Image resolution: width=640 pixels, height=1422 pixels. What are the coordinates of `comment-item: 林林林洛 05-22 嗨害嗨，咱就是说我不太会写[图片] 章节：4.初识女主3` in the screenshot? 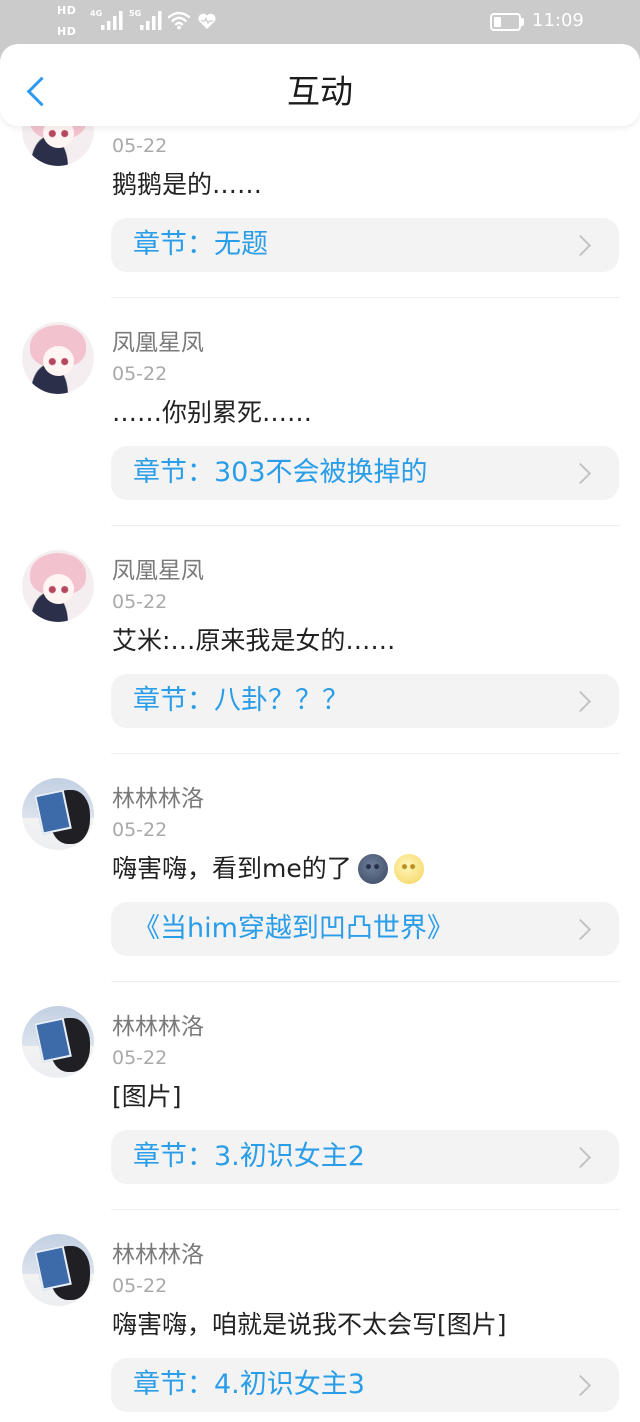 It's located at (320, 1328).